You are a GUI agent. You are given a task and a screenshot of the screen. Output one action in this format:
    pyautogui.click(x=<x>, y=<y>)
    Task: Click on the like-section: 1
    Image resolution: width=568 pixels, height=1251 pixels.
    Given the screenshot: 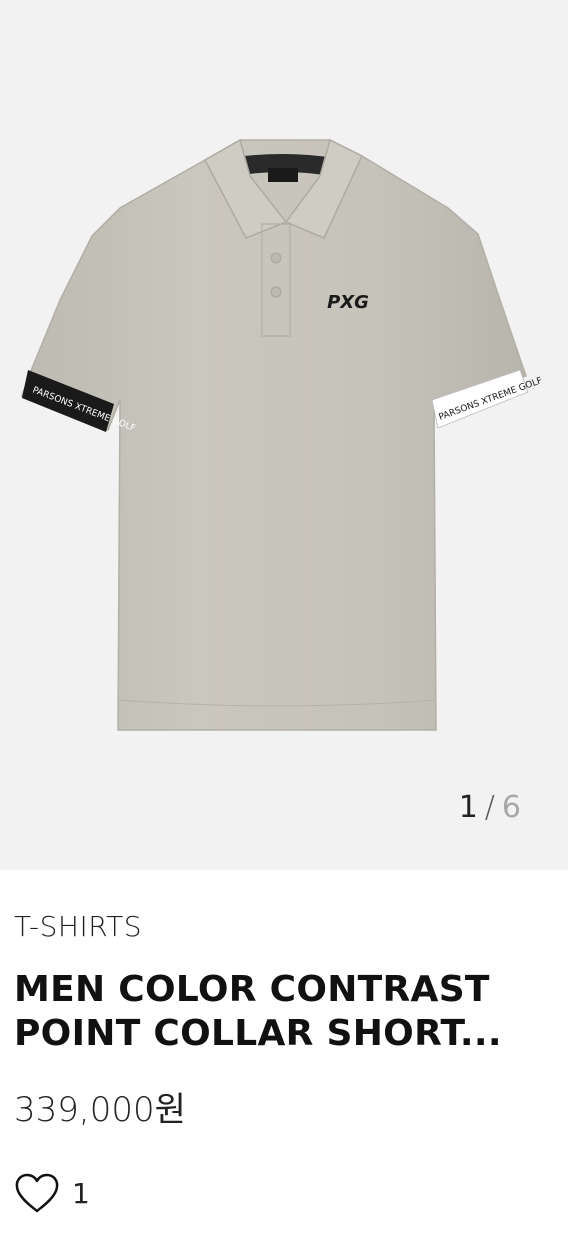 What is the action you would take?
    pyautogui.click(x=284, y=1193)
    